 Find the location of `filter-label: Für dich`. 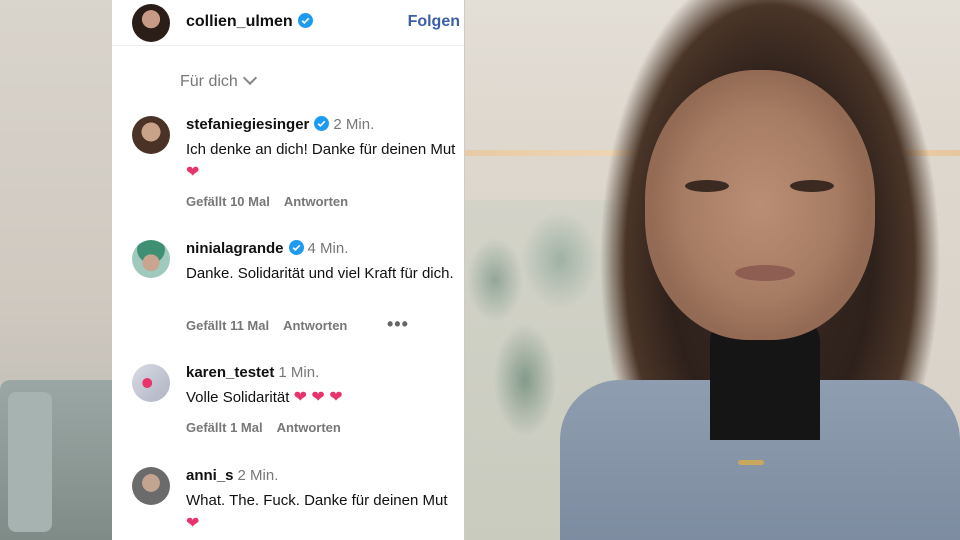

filter-label: Für dich is located at coordinates (209, 81).